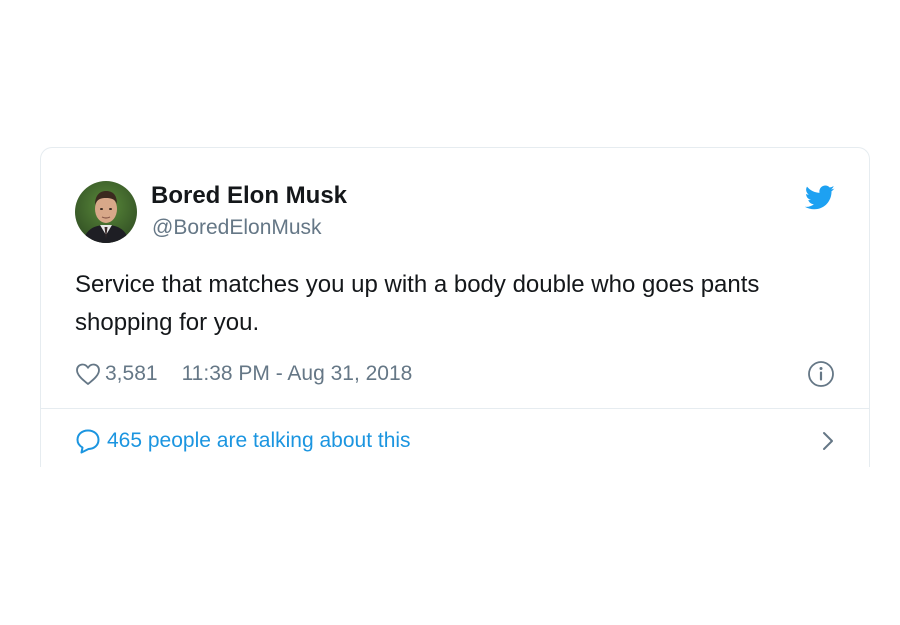  What do you see at coordinates (106, 212) in the screenshot?
I see `avatar` at bounding box center [106, 212].